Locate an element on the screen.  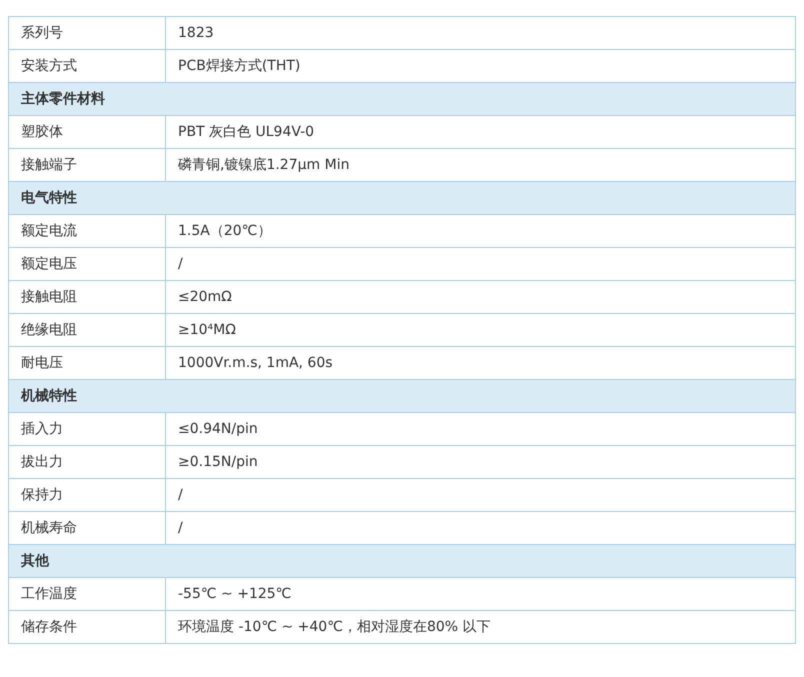
section-header: 主体零件材料 is located at coordinates (402, 99).